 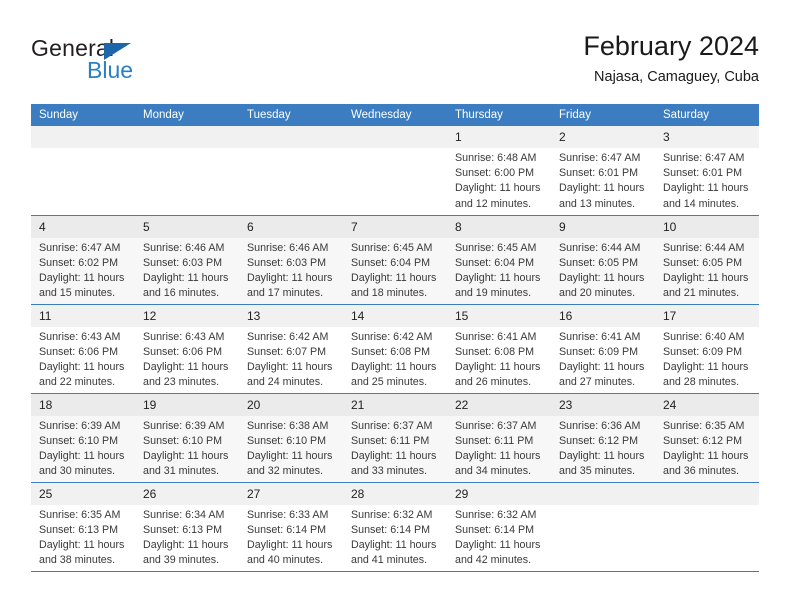 I want to click on day-event-line: and 20 minutes., so click(x=597, y=293).